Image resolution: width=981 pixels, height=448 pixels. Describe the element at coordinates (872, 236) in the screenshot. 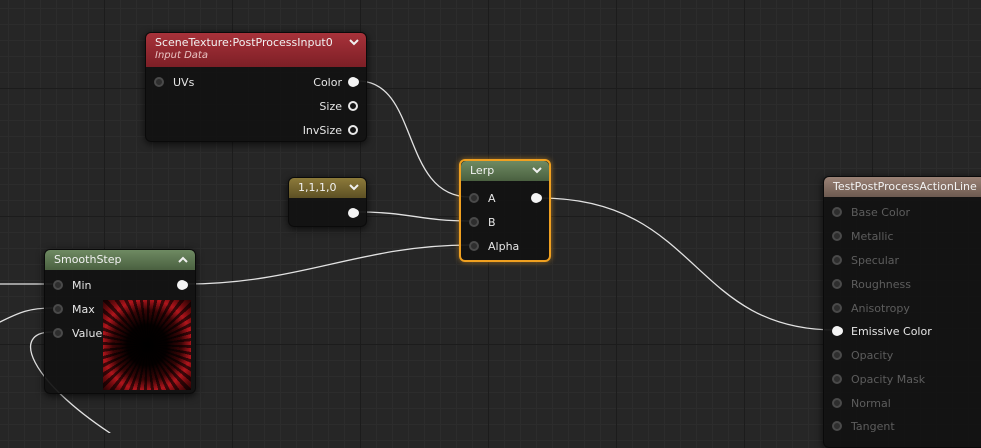

I see `pin-label: Metallic` at that location.